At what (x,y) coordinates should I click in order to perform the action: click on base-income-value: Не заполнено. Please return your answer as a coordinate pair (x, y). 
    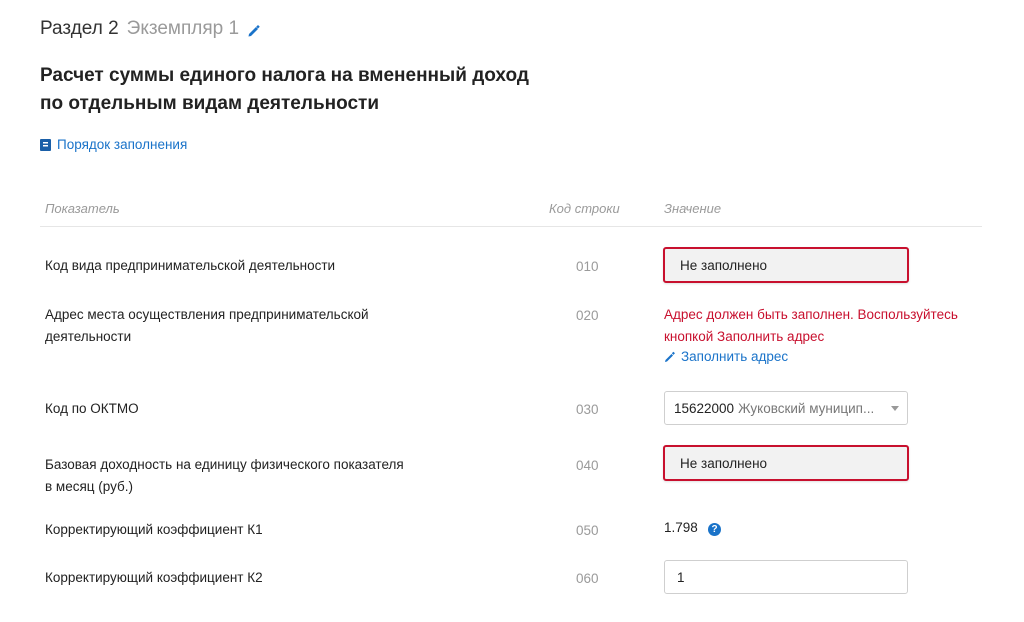
    Looking at the image, I should click on (724, 463).